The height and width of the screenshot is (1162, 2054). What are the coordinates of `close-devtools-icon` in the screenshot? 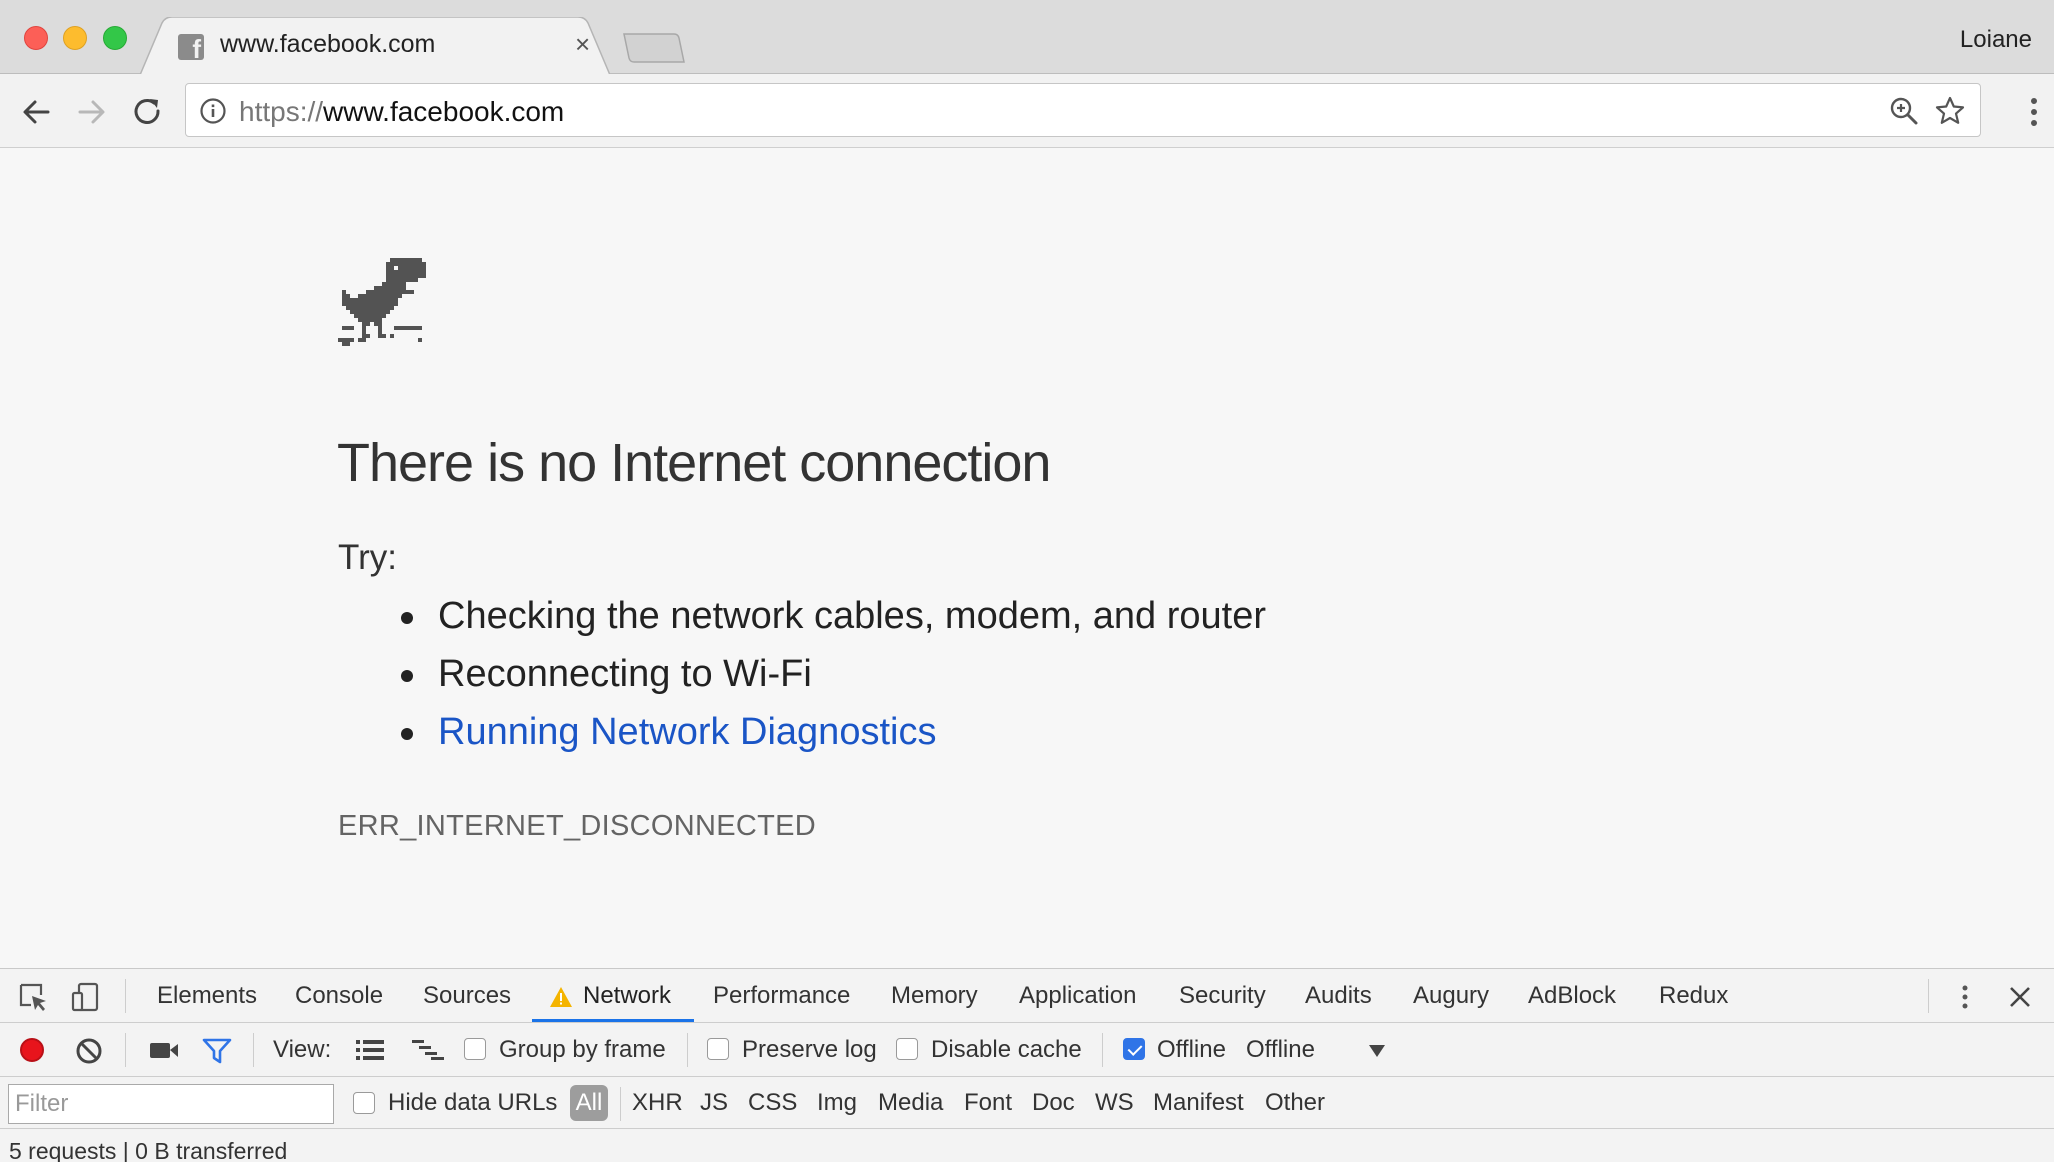 It's located at (2020, 997).